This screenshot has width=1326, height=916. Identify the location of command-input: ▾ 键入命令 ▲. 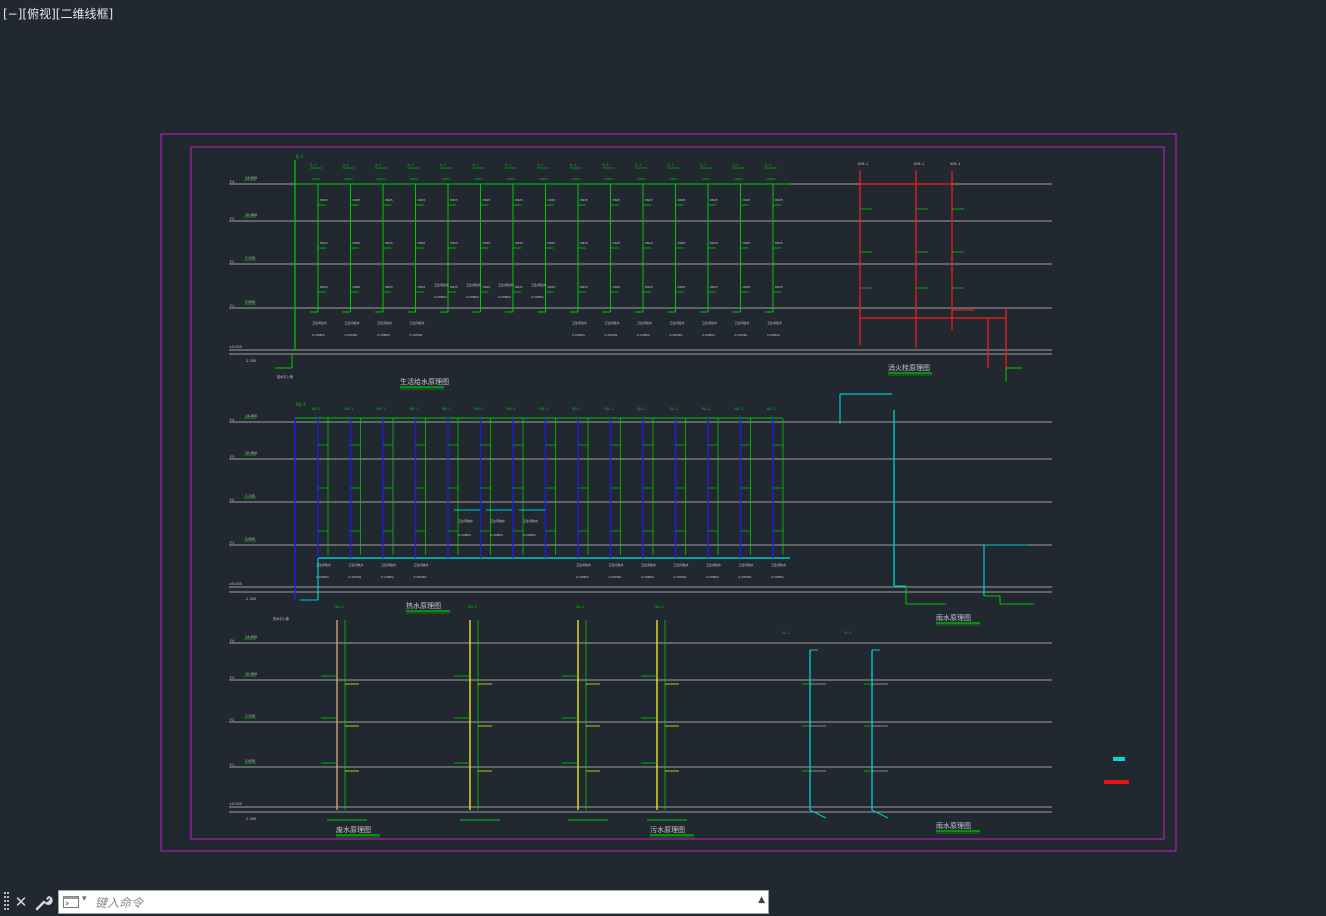
(413, 902).